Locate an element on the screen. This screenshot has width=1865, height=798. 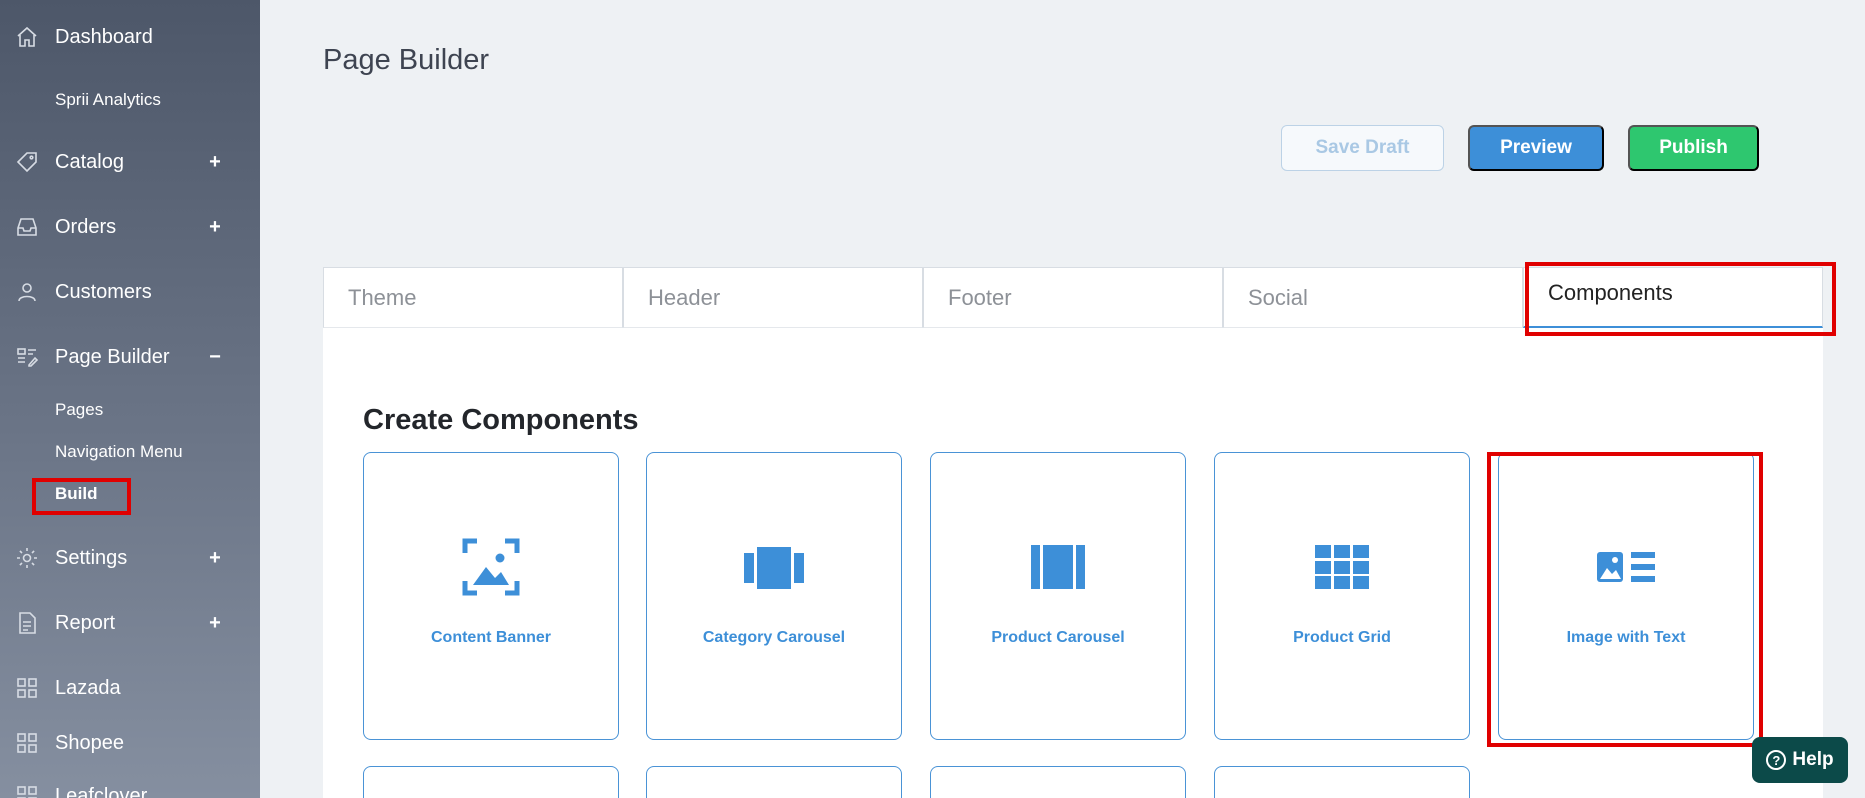
sidebar-item-label: Customers is located at coordinates (103, 291).